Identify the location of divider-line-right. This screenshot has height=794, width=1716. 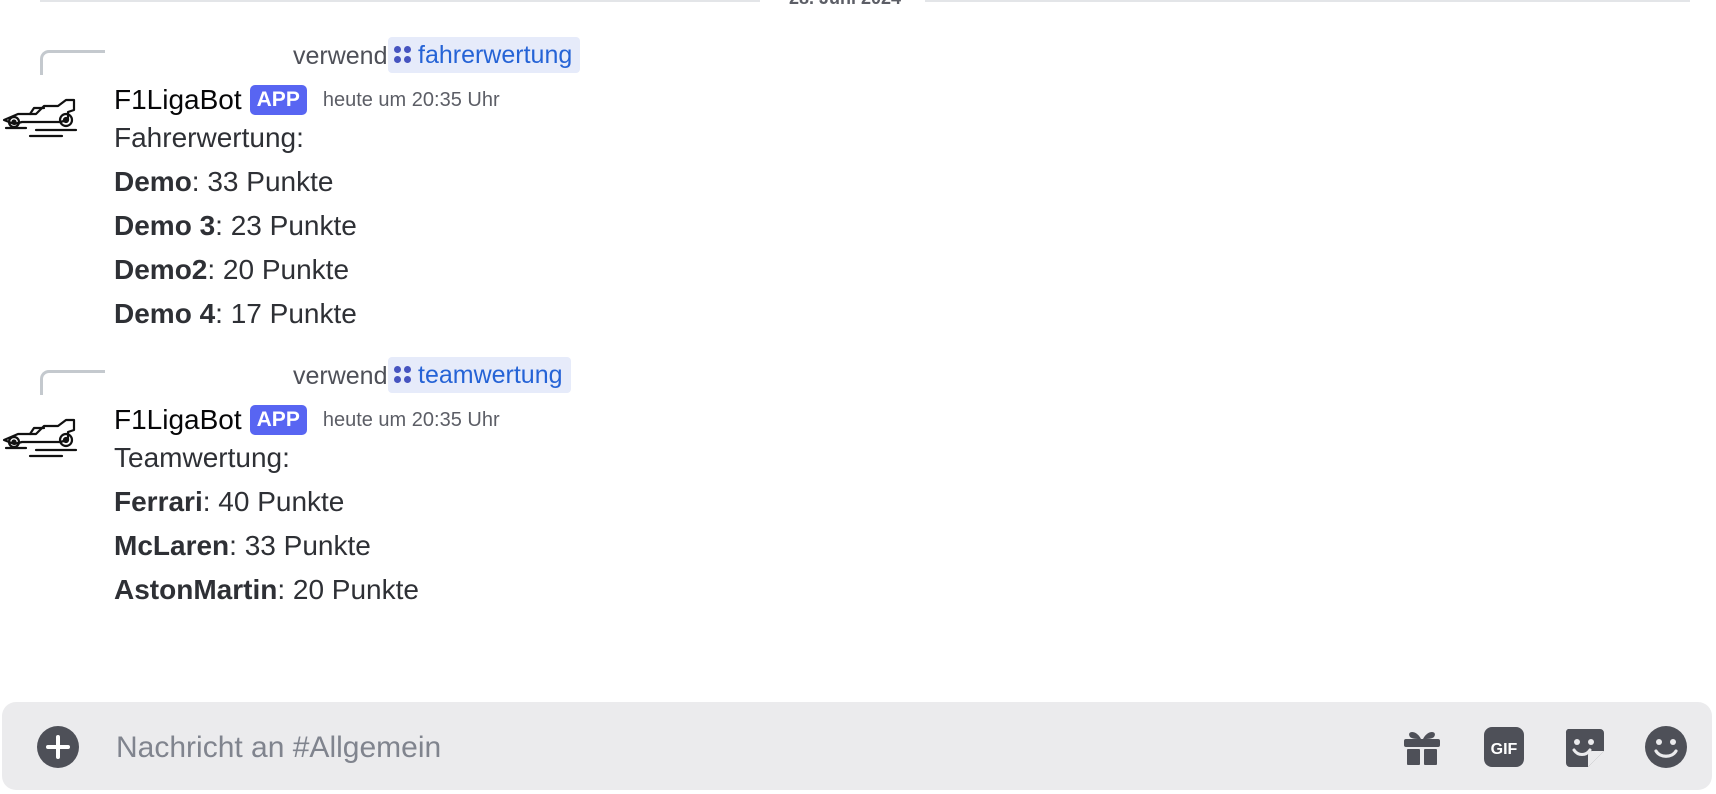
(1307, 1).